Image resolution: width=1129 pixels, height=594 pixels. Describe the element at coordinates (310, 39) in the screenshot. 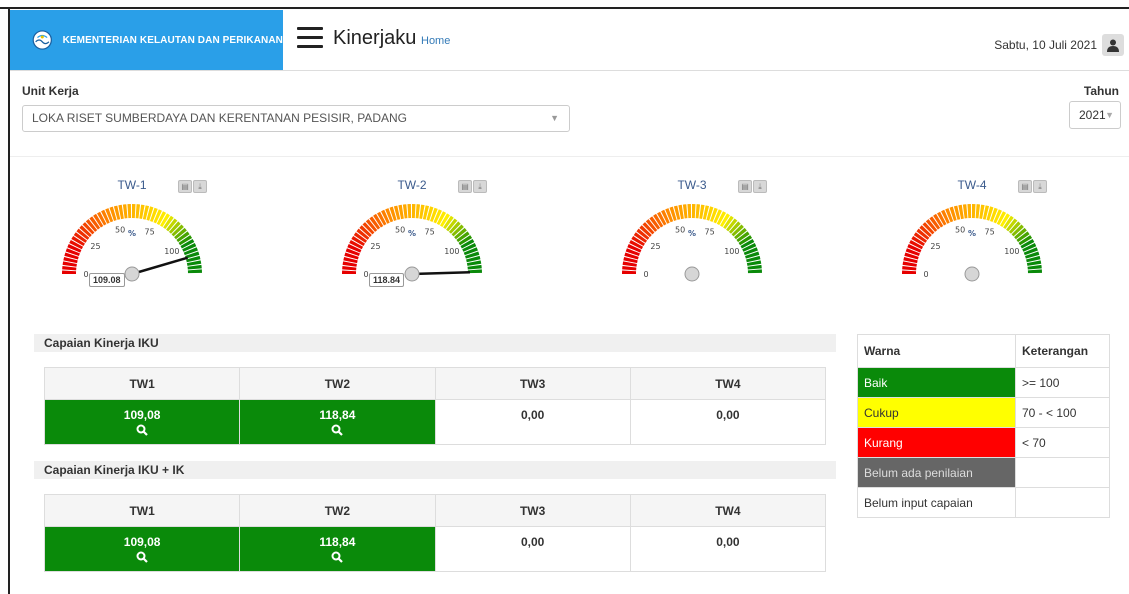

I see `menu-toggle-icon` at that location.